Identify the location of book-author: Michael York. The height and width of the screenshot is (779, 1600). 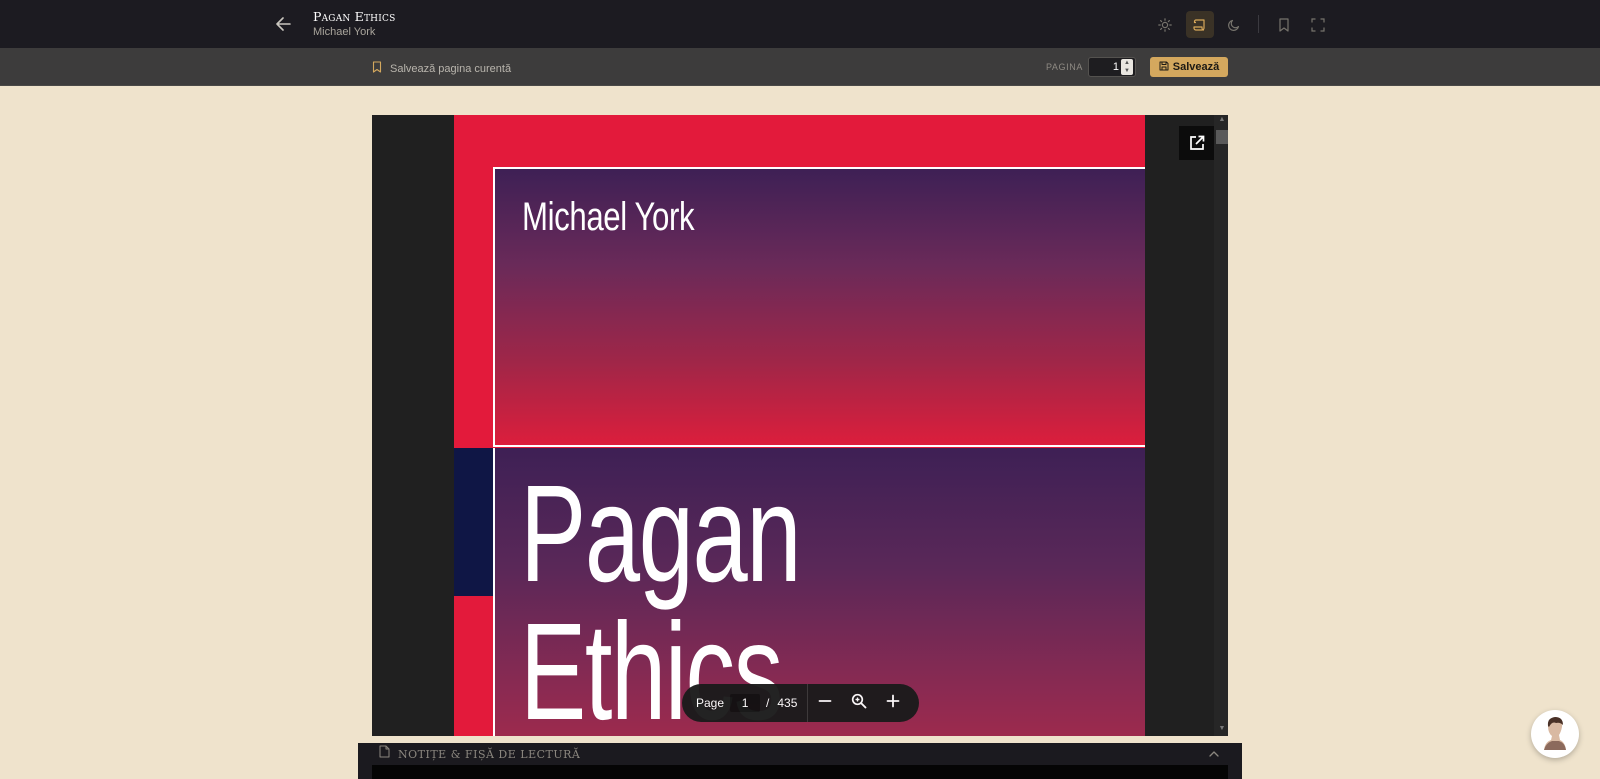
(344, 32).